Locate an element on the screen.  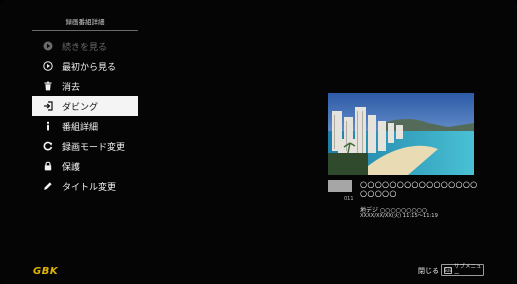
program-thumbnail is located at coordinates (401, 134).